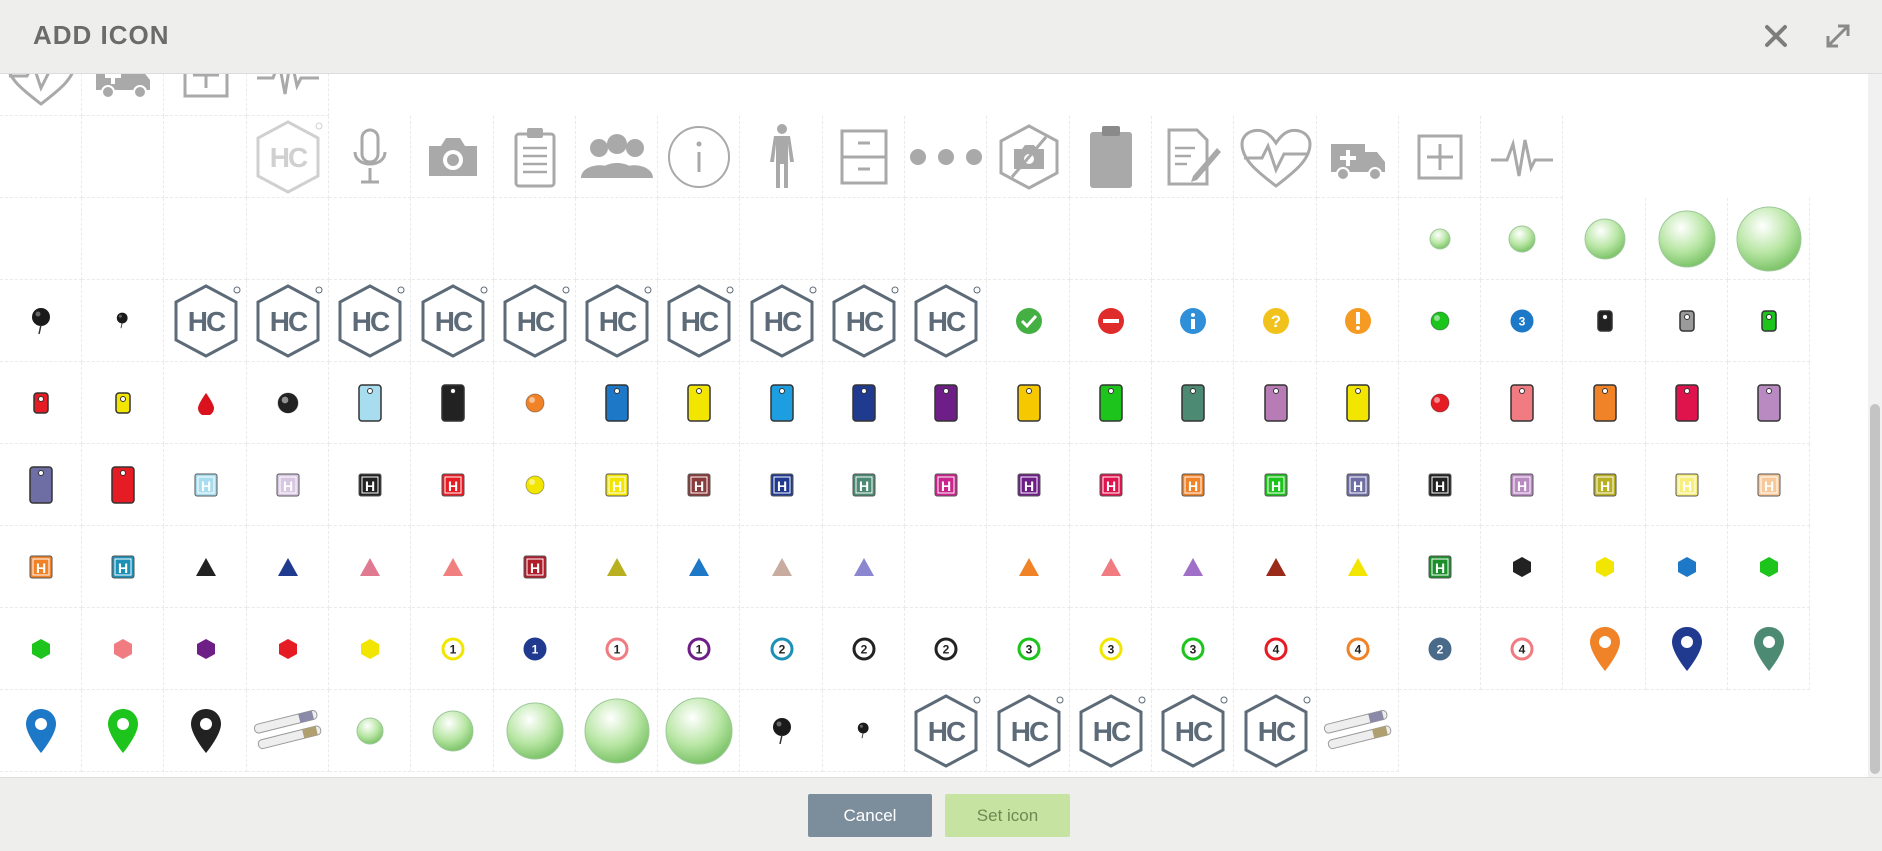  Describe the element at coordinates (1111, 321) in the screenshot. I see `minus-red-icon-cell` at that location.